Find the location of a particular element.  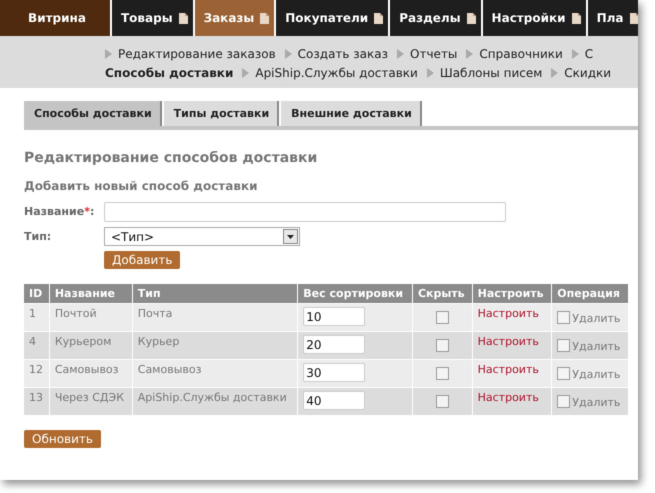

column-header: Вес сортировки is located at coordinates (355, 293).